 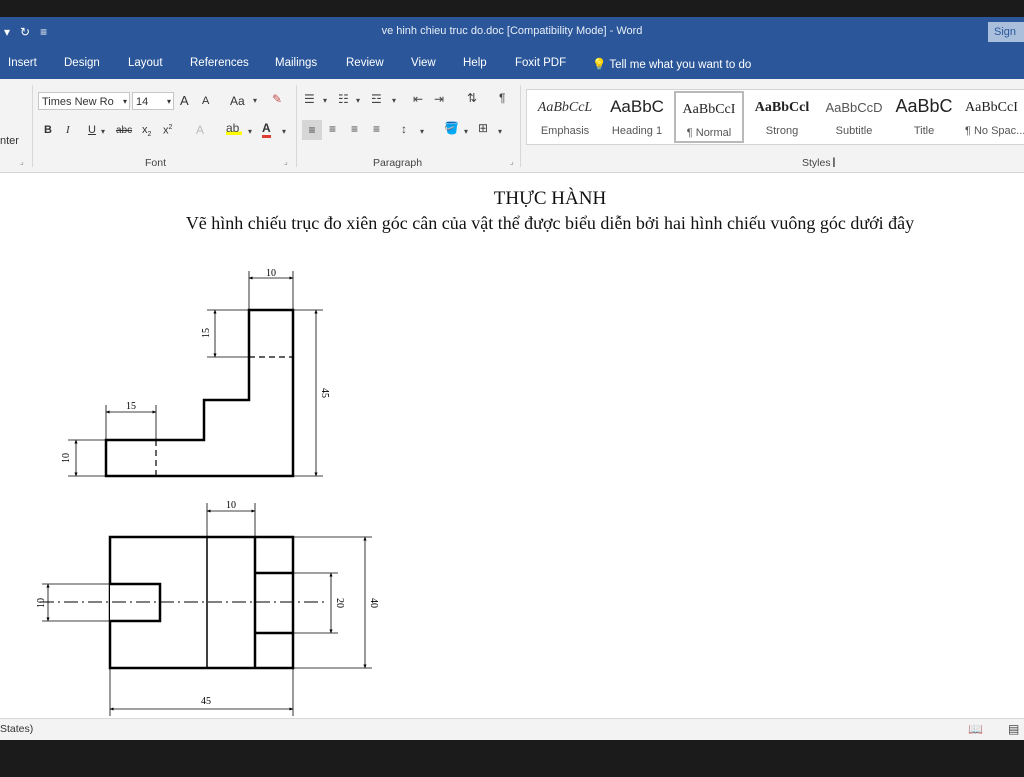 I want to click on font-launcher-icon: ⌟, so click(x=286, y=161).